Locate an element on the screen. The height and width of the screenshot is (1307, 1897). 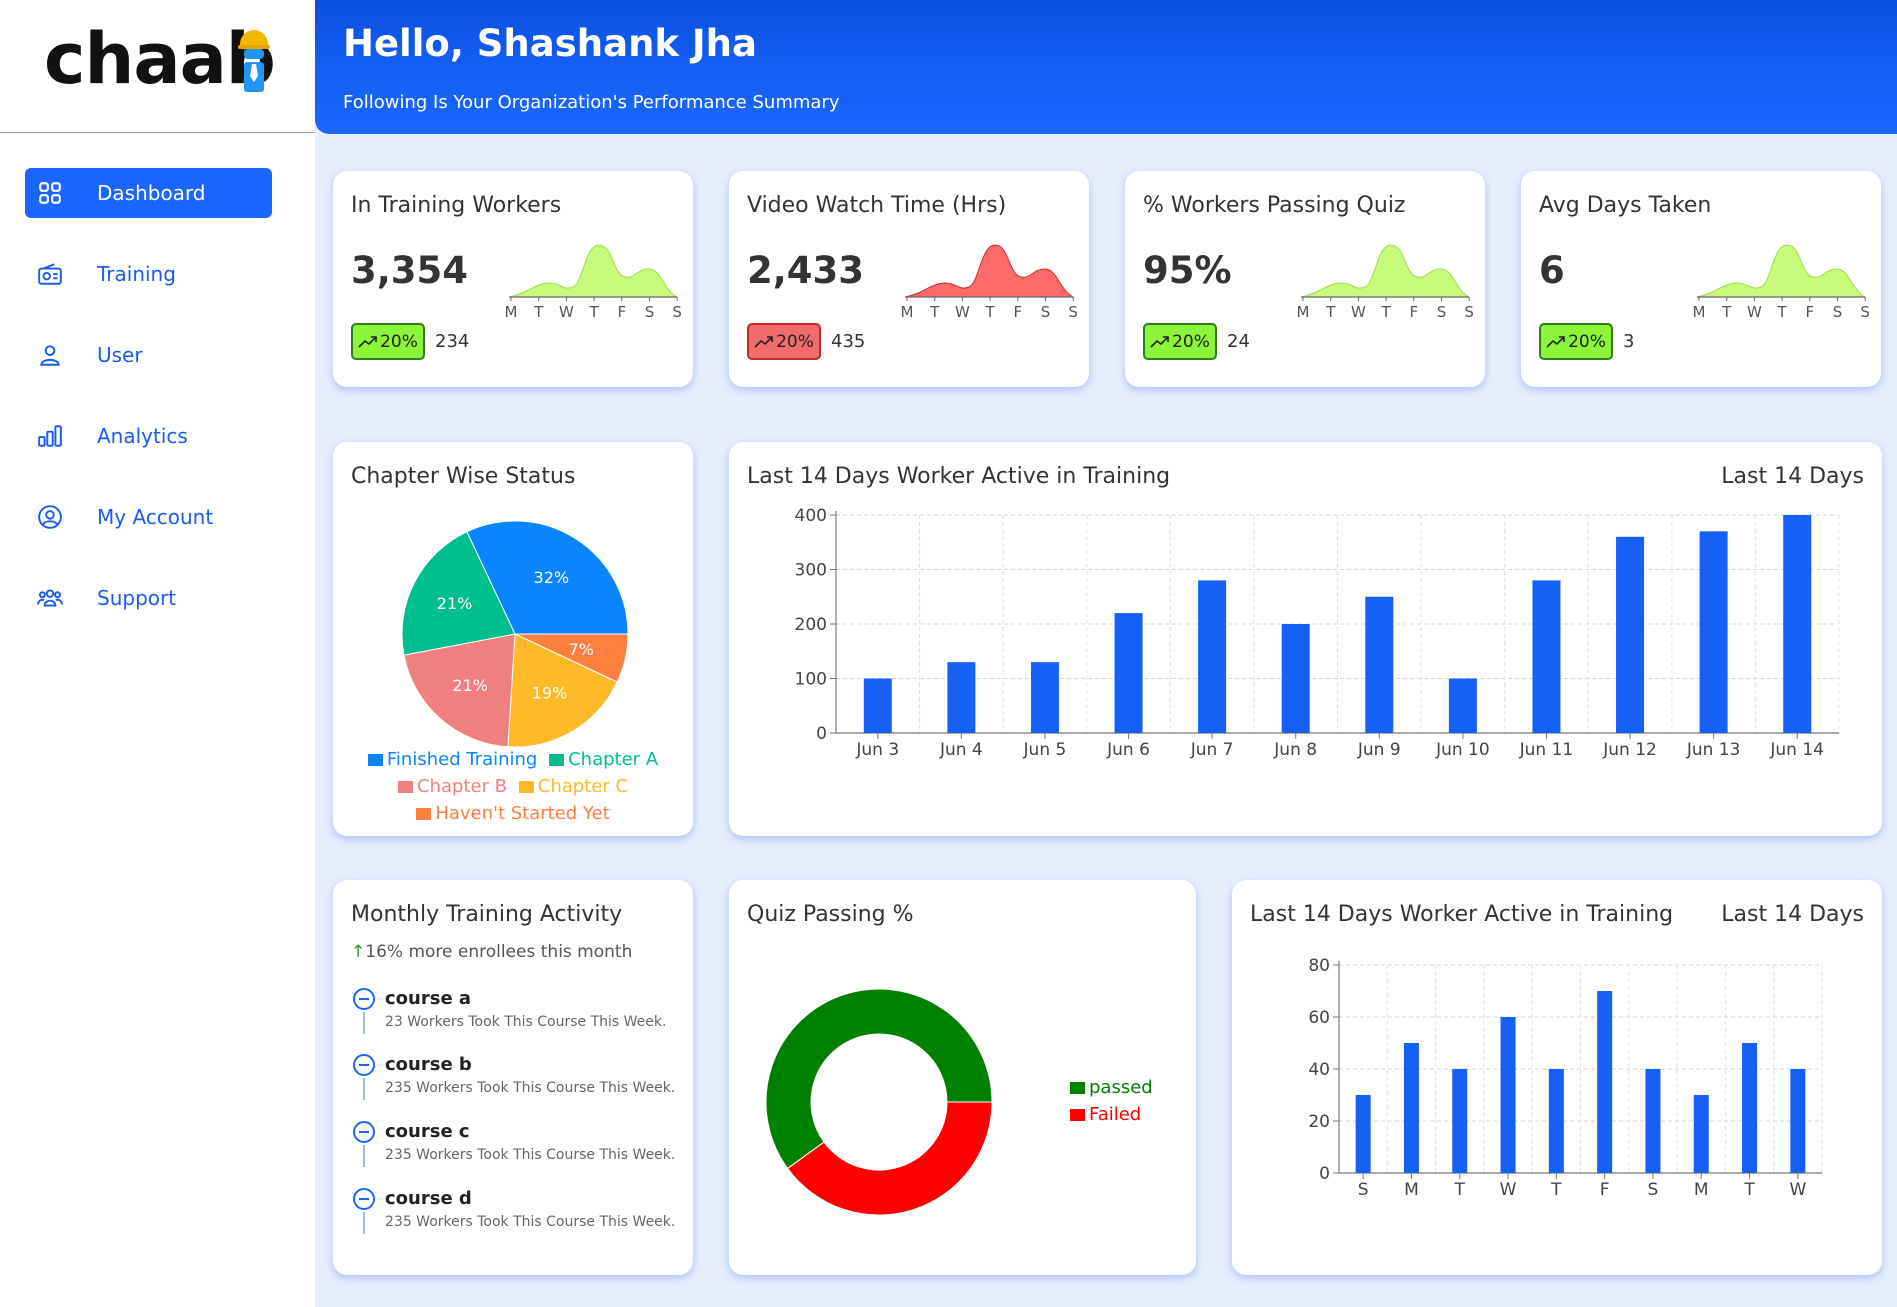
sidebar-item-training: Training is located at coordinates (148, 274).